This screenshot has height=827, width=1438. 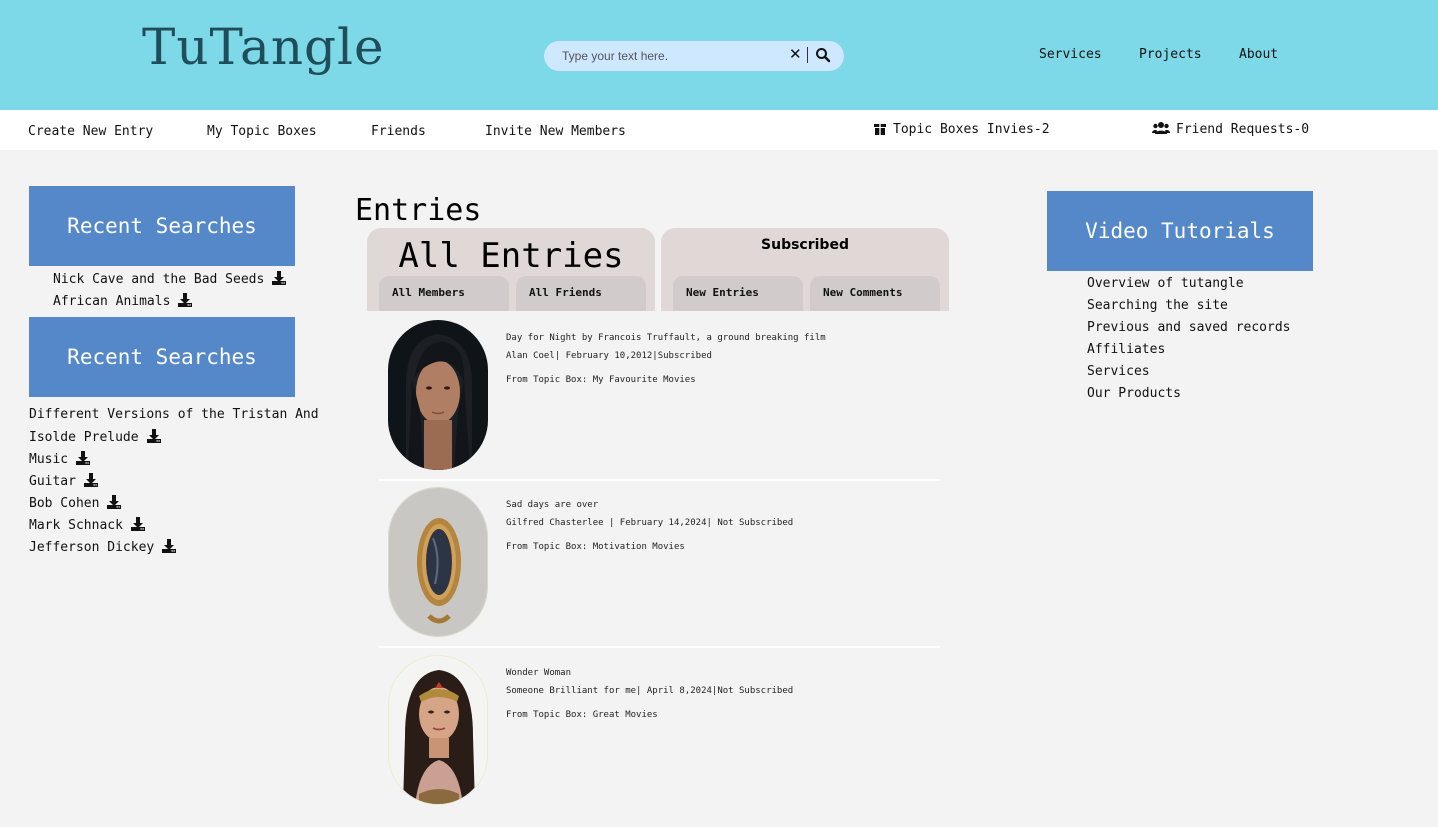 What do you see at coordinates (581, 293) in the screenshot?
I see `tab-all-friends: All Friends` at bounding box center [581, 293].